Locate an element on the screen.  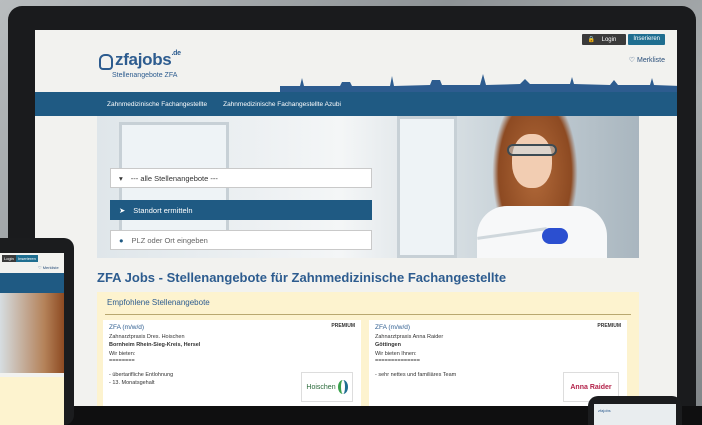
logo-subtitle: Stellenangebote ZFA is located at coordinates (145, 75).